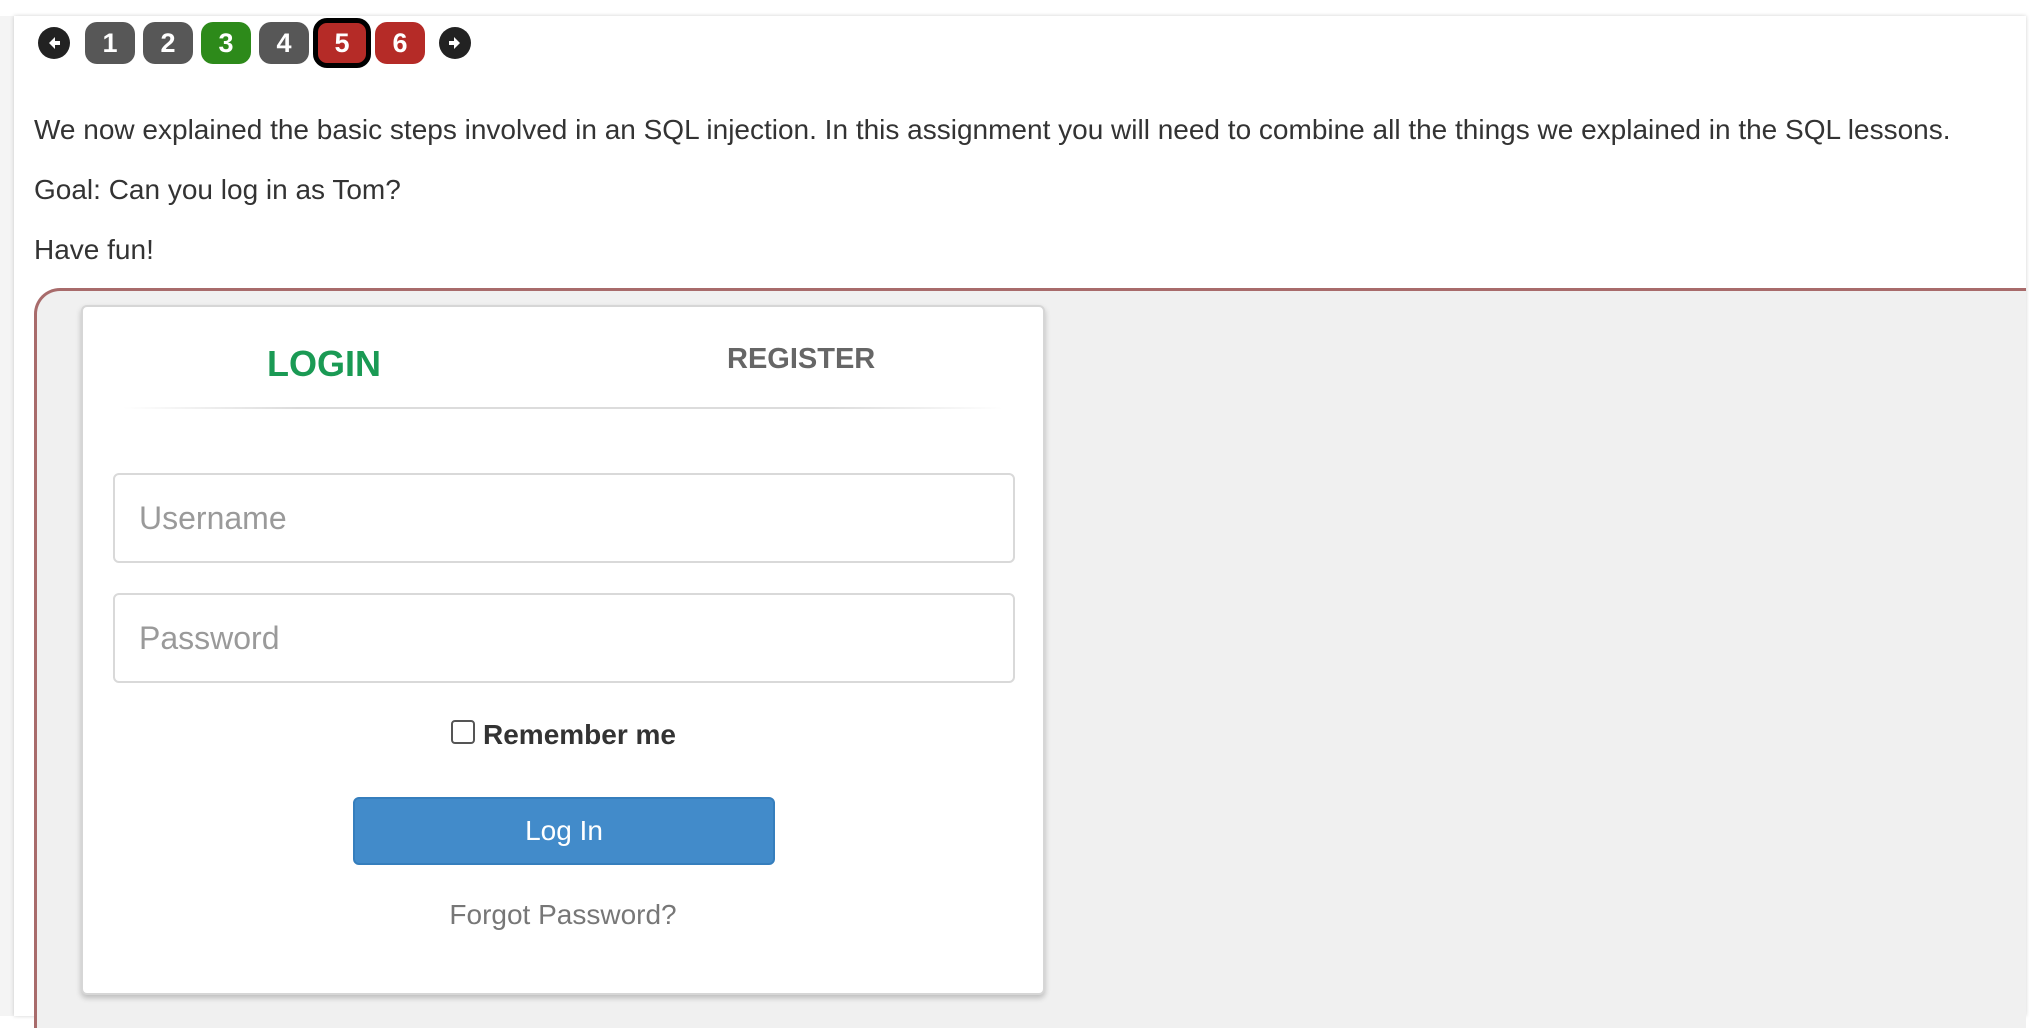 The height and width of the screenshot is (1030, 2040). Describe the element at coordinates (564, 638) in the screenshot. I see `password-input` at that location.